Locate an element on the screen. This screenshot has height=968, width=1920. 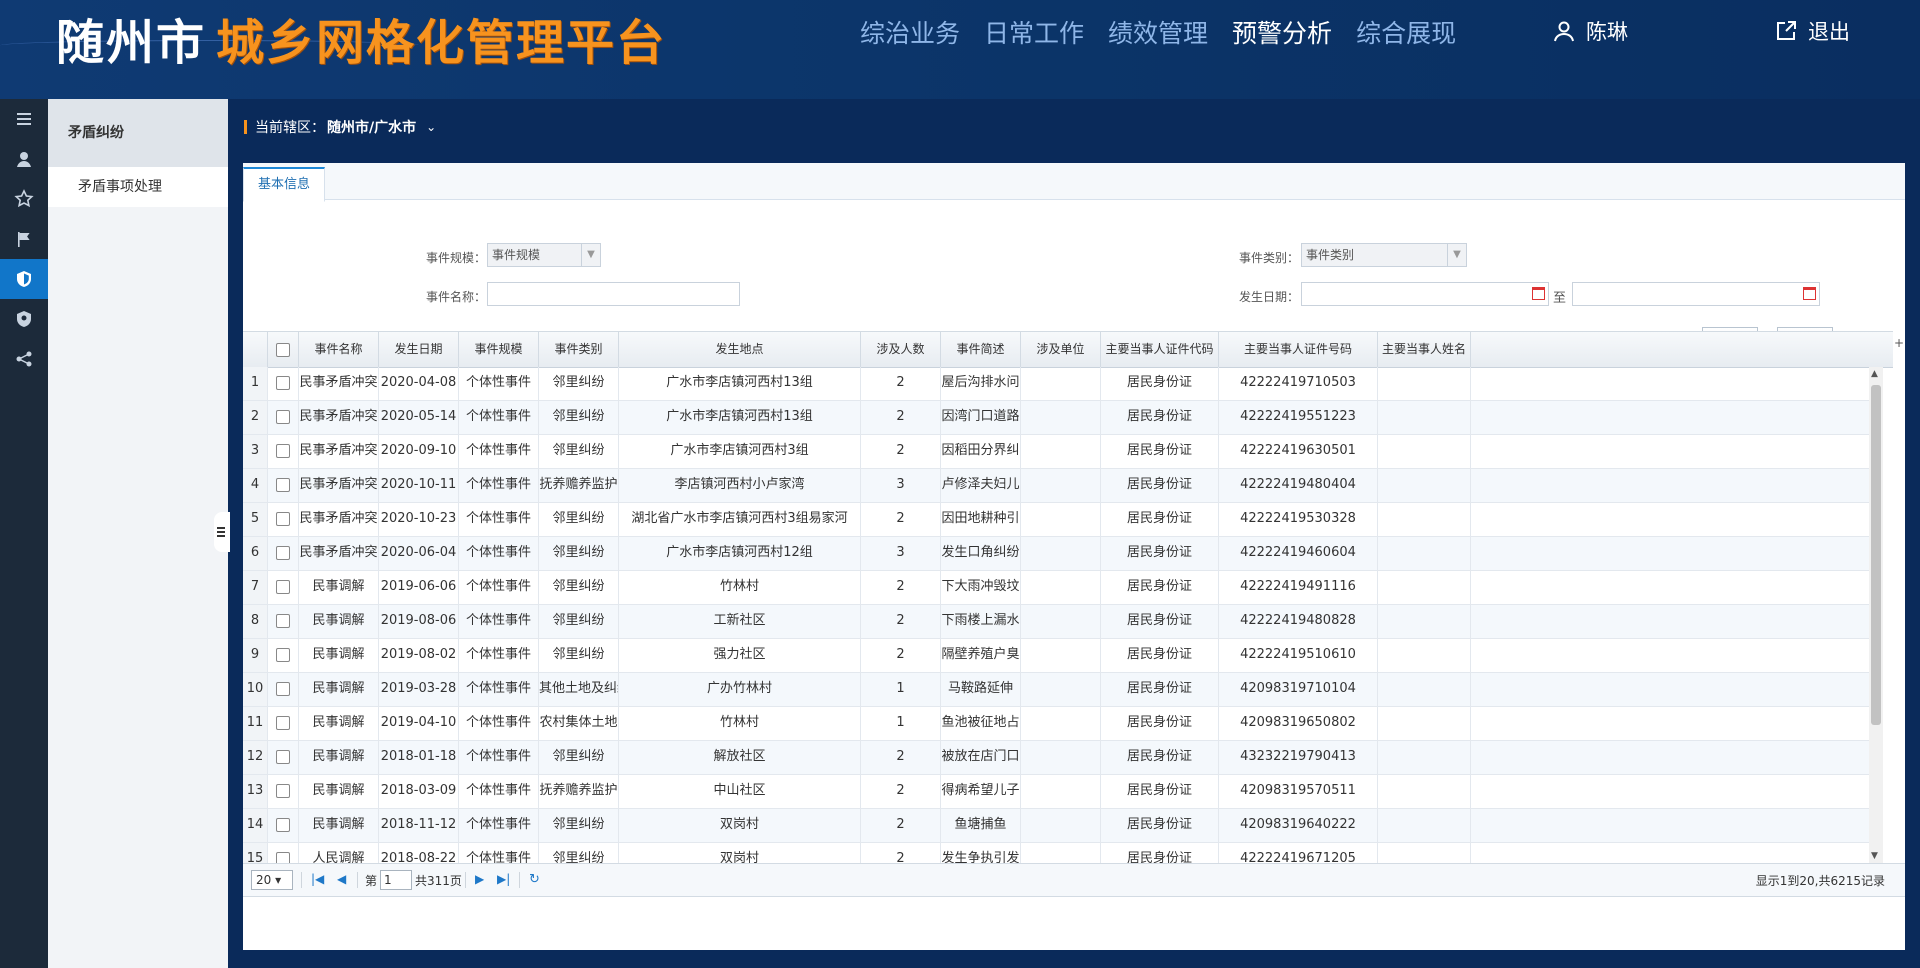
cell-event-name: 民事调解 is located at coordinates (339, 621).